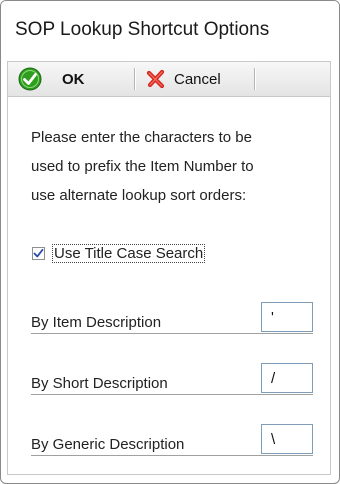 The height and width of the screenshot is (484, 340). I want to click on short-description-label: By Short Description, so click(99, 383).